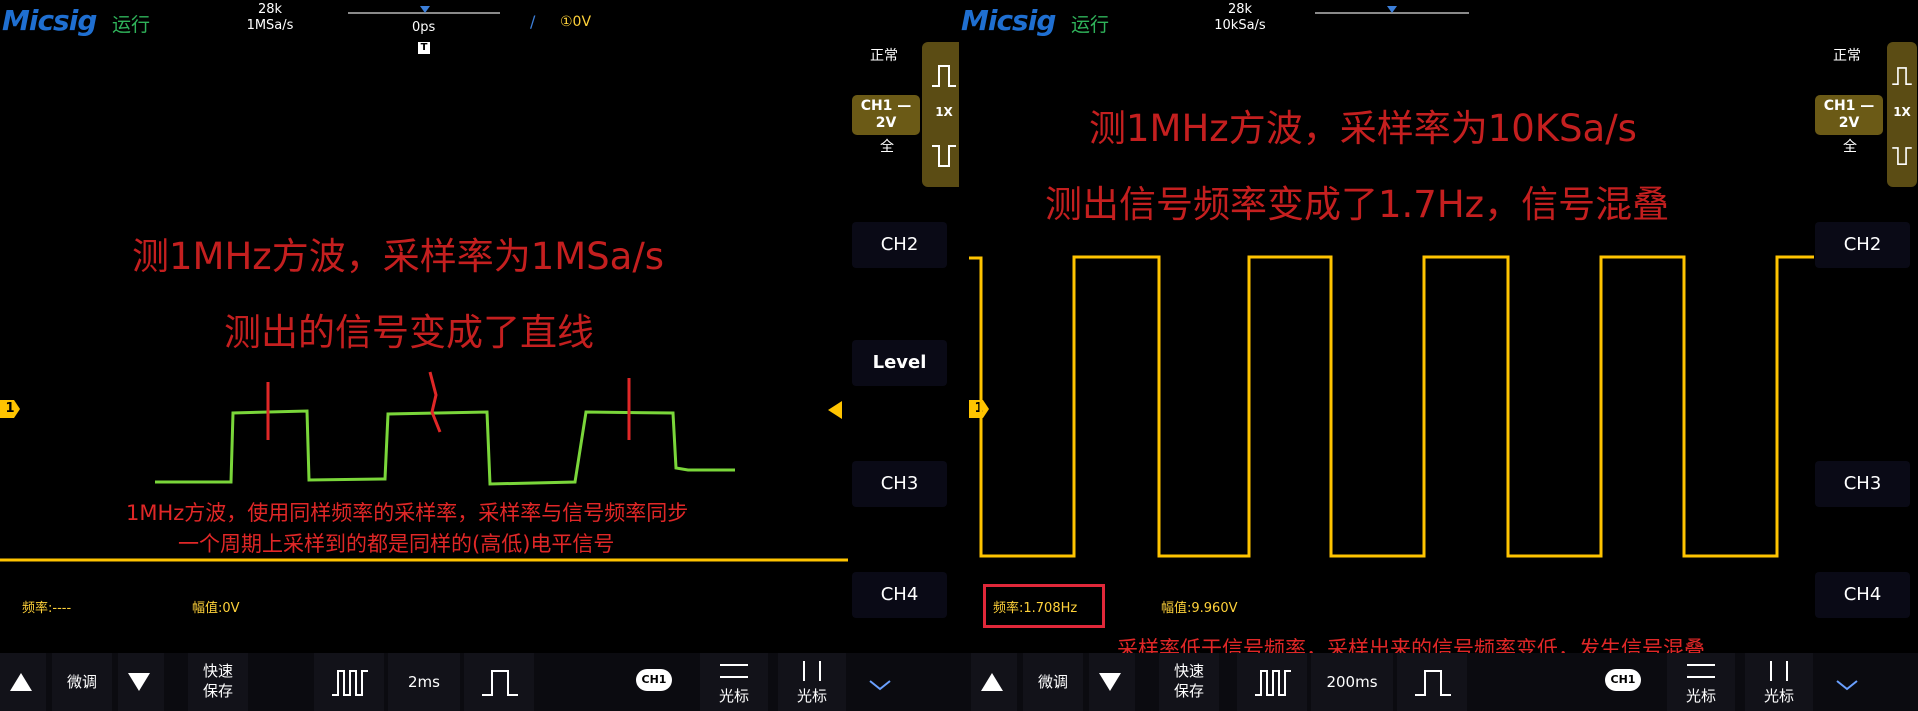 The height and width of the screenshot is (711, 1918). I want to click on left-waveform-area, so click(424, 466).